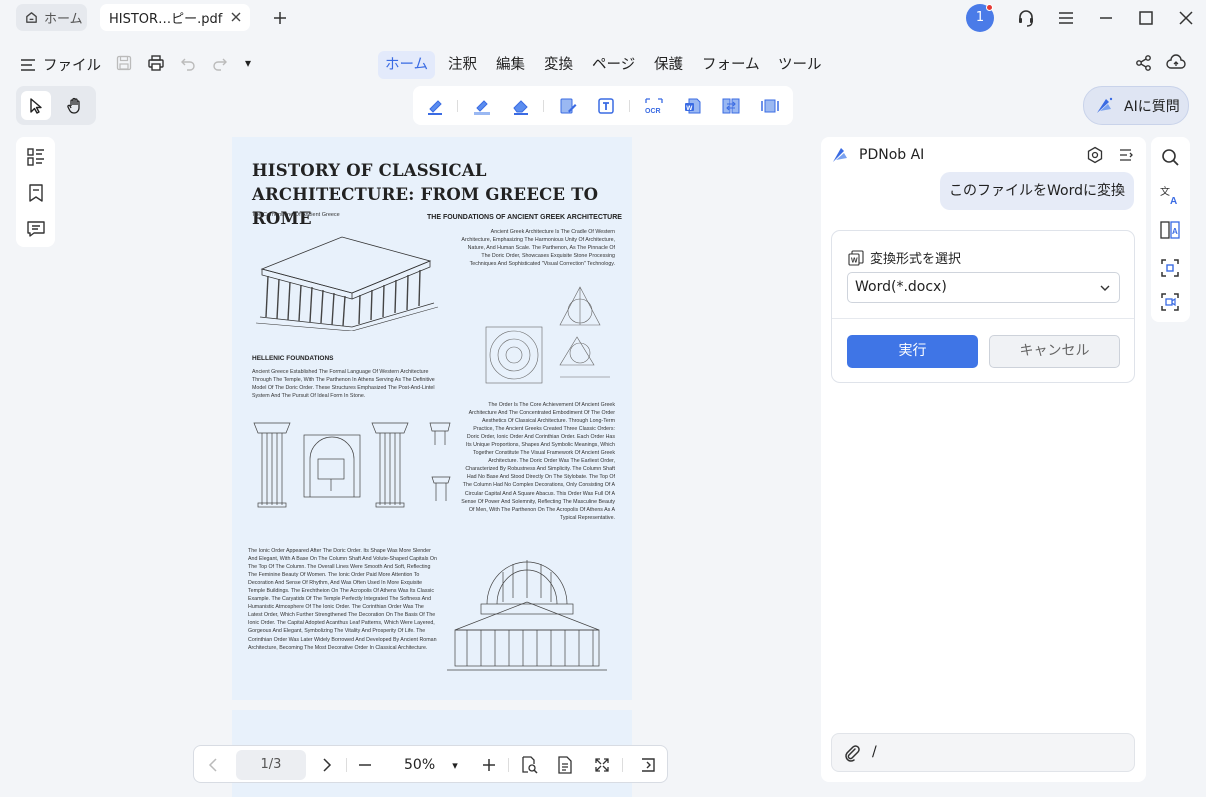 This screenshot has width=1206, height=797. I want to click on undo-icon, so click(188, 63).